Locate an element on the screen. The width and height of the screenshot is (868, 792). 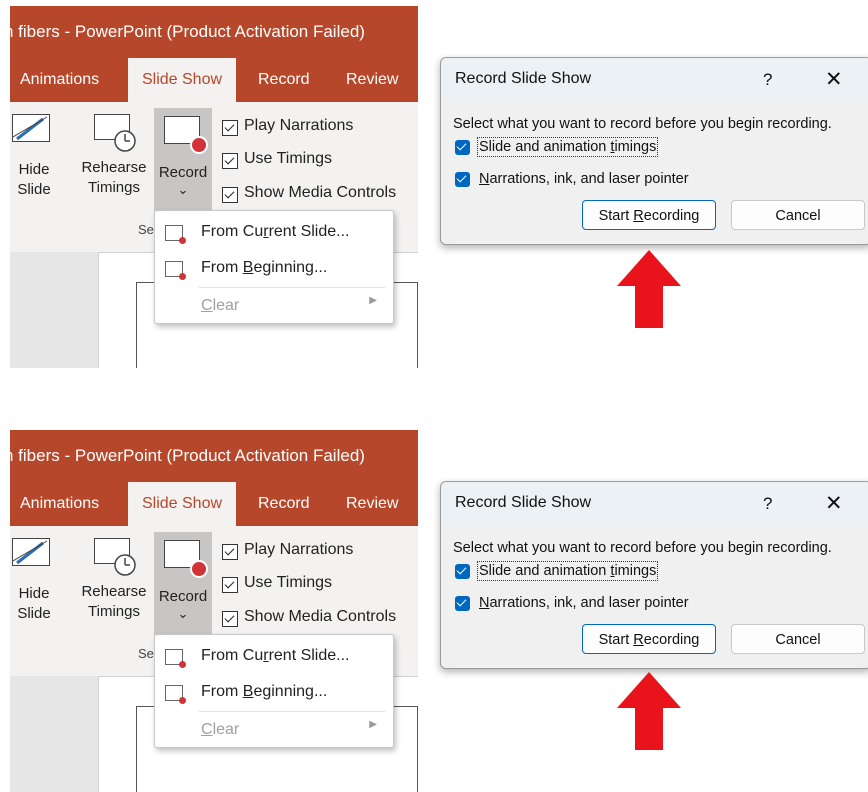
dialog-title-bar: Record Slide Show ? ✕ is located at coordinates (654, 504).